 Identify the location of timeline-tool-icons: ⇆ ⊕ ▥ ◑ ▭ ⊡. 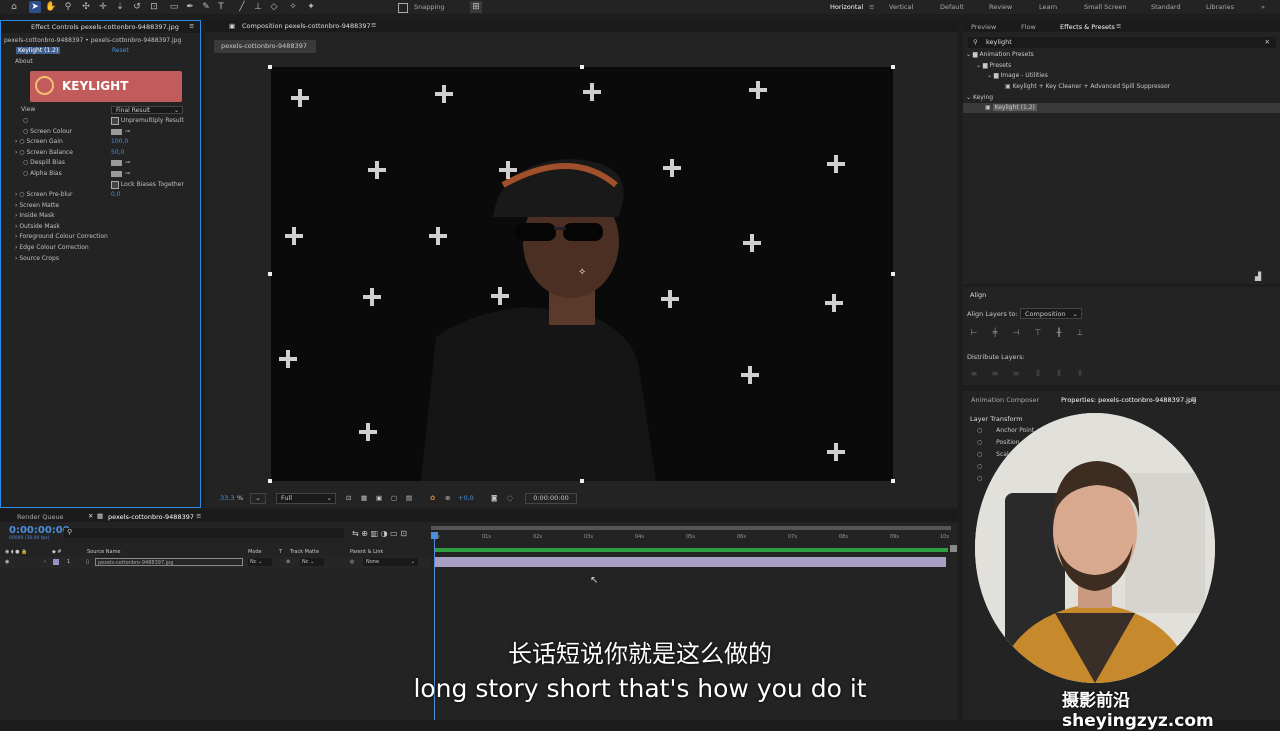
(379, 533).